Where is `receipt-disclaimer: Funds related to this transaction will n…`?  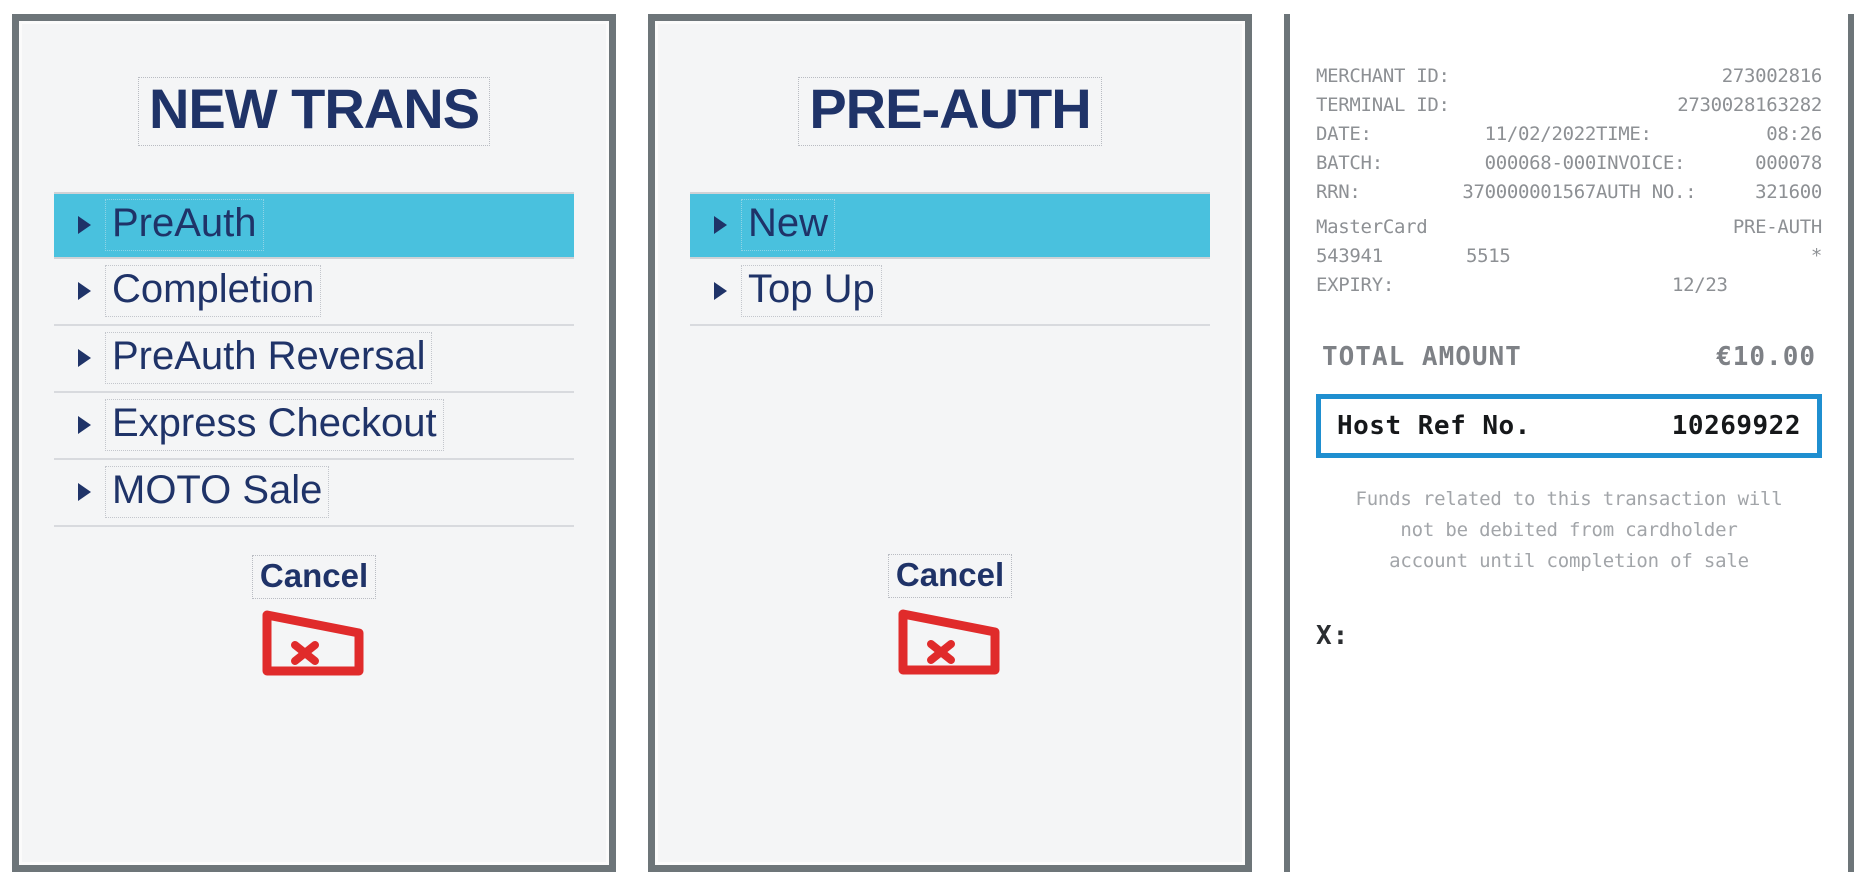
receipt-disclaimer: Funds related to this transaction will n… is located at coordinates (1569, 530).